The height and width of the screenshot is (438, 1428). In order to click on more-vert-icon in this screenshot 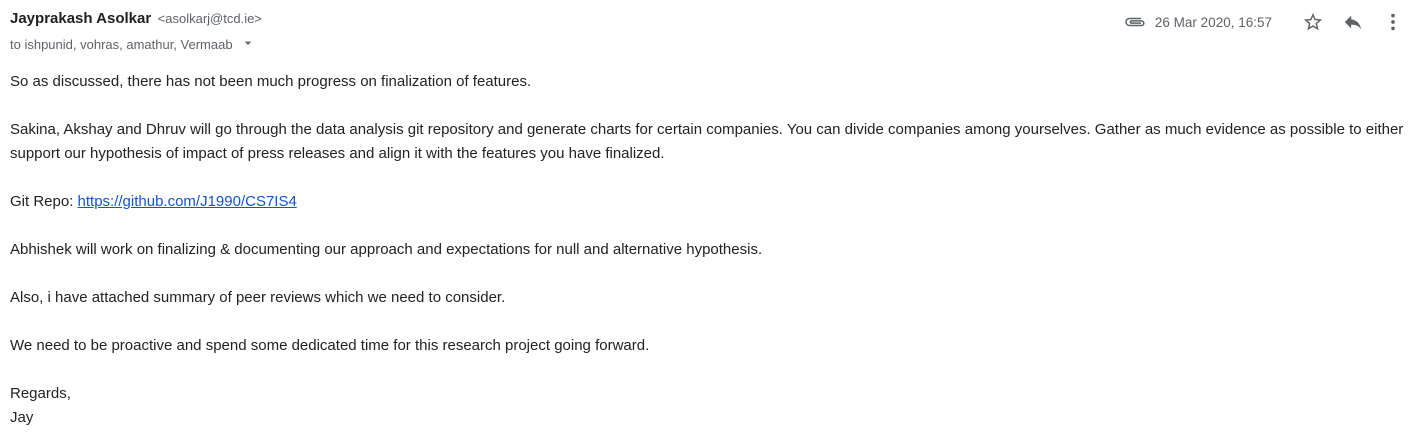, I will do `click(1393, 22)`.